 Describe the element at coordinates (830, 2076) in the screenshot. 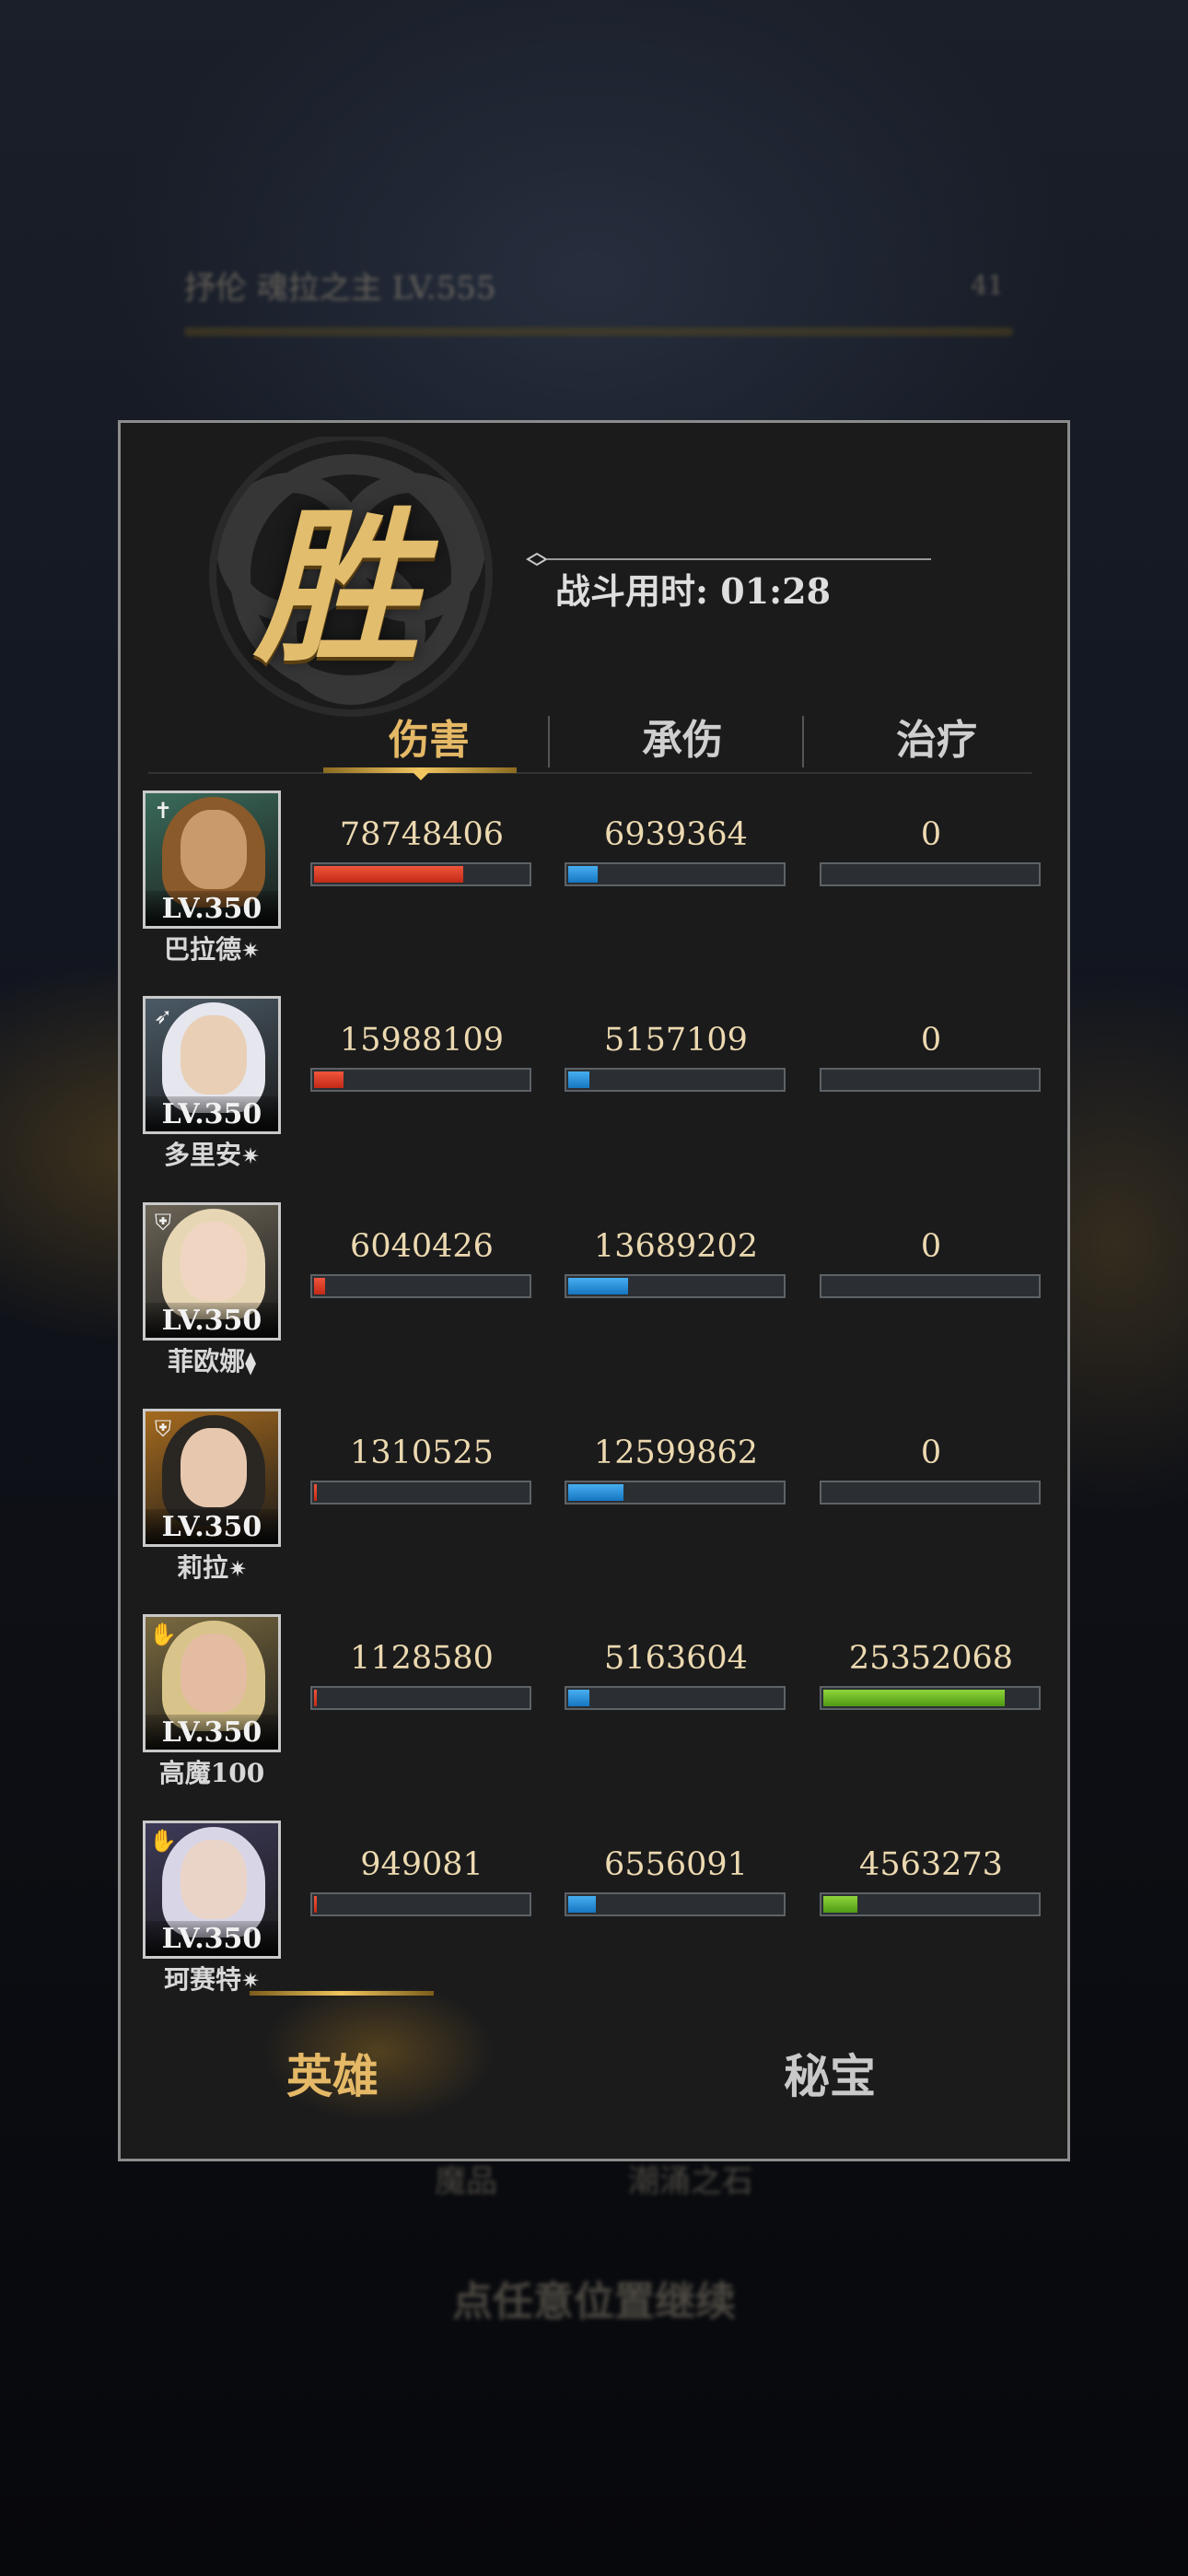

I see `tab-treasures: 秘宝` at that location.